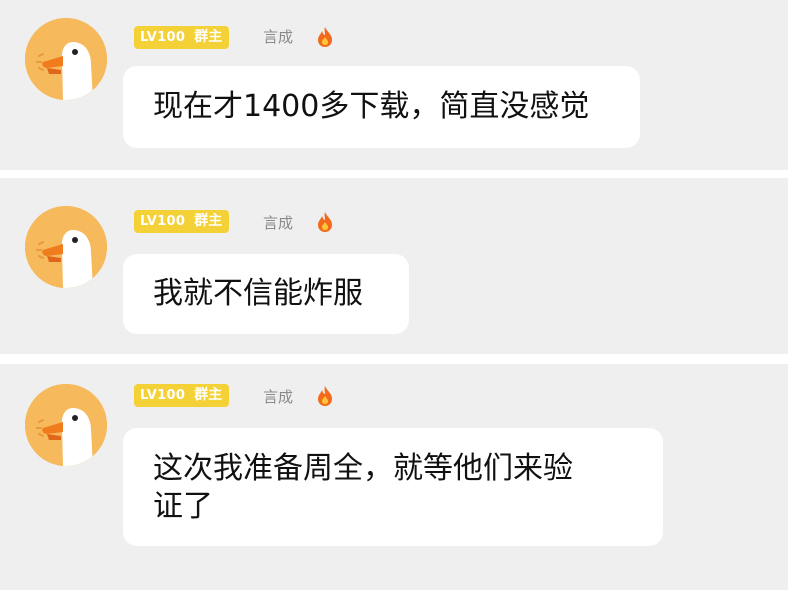  What do you see at coordinates (371, 106) in the screenshot?
I see `message-text: 现在才1400多下载，简直没感觉` at bounding box center [371, 106].